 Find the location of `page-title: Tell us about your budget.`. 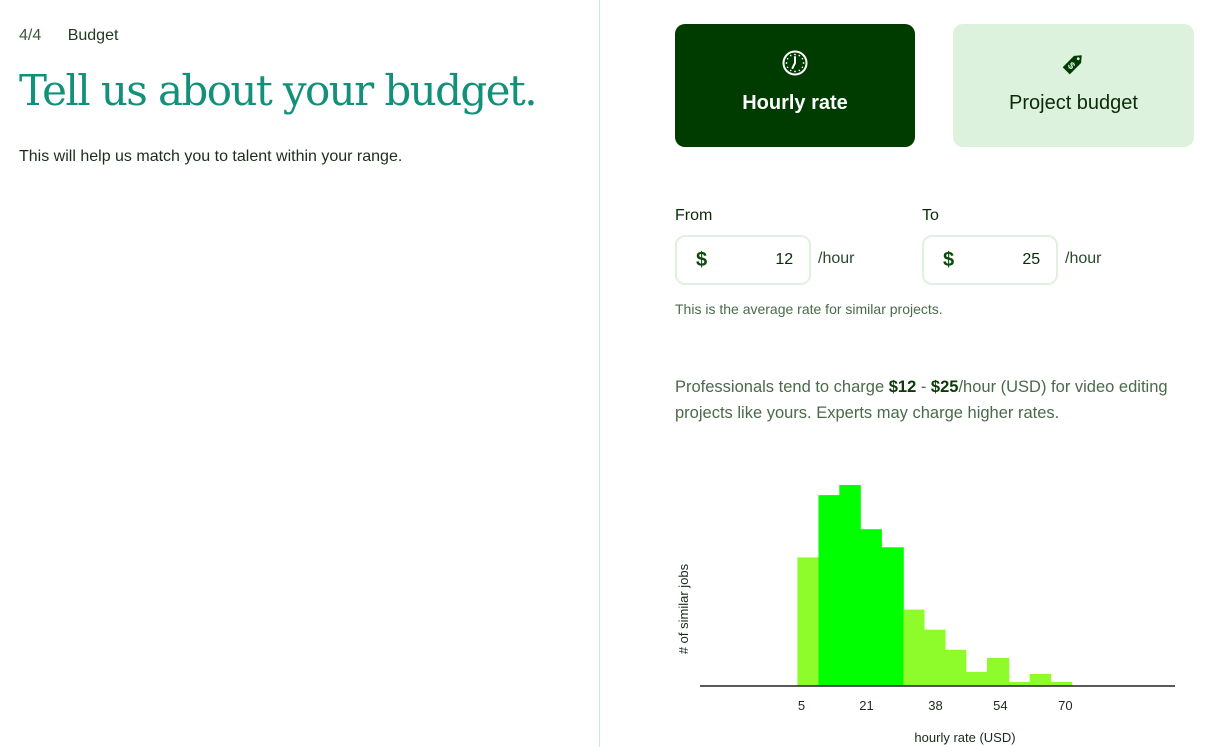

page-title: Tell us about your budget. is located at coordinates (278, 90).